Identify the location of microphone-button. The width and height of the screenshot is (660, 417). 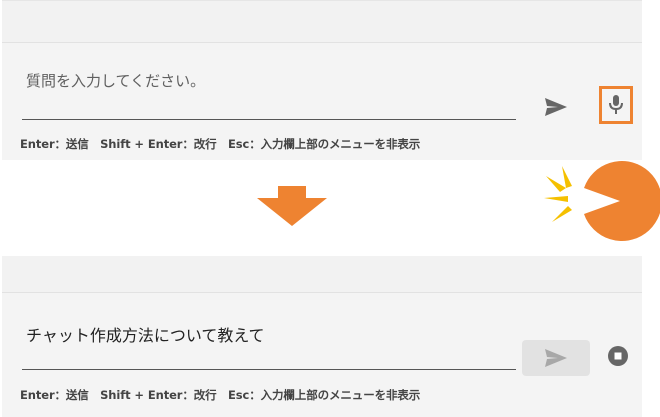
(616, 105).